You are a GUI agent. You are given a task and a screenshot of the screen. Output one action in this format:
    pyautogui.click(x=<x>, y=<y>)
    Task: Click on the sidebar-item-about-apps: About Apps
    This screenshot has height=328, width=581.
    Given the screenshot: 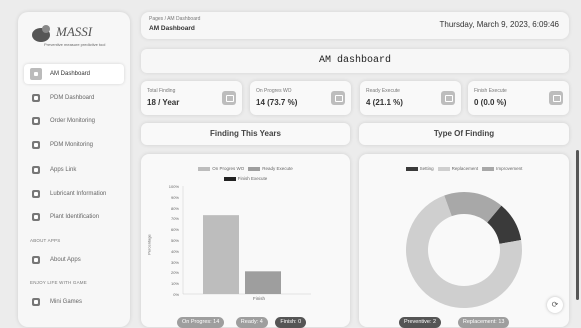 What is the action you would take?
    pyautogui.click(x=74, y=260)
    